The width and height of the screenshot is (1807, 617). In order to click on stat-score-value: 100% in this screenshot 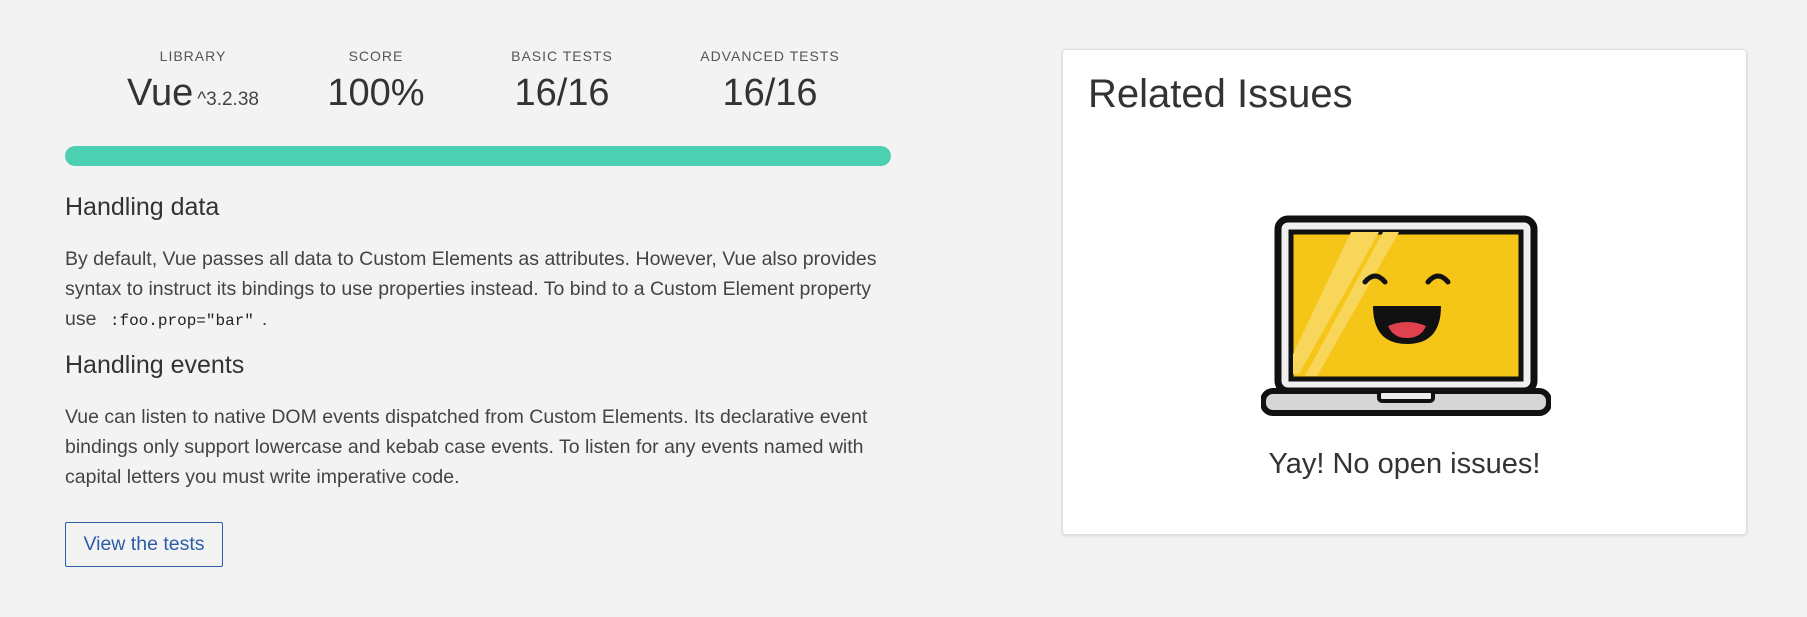, I will do `click(376, 93)`.